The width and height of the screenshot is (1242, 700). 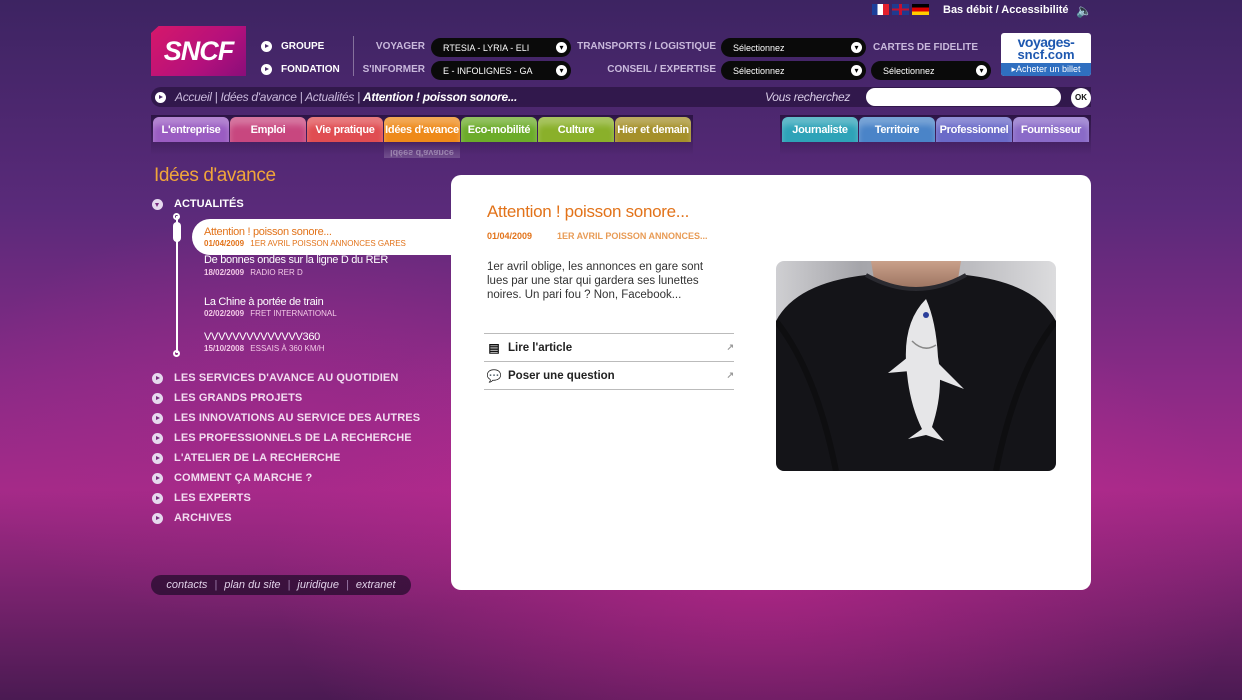 I want to click on news-title: VVVVVVVVVVVVVV360, so click(x=262, y=337).